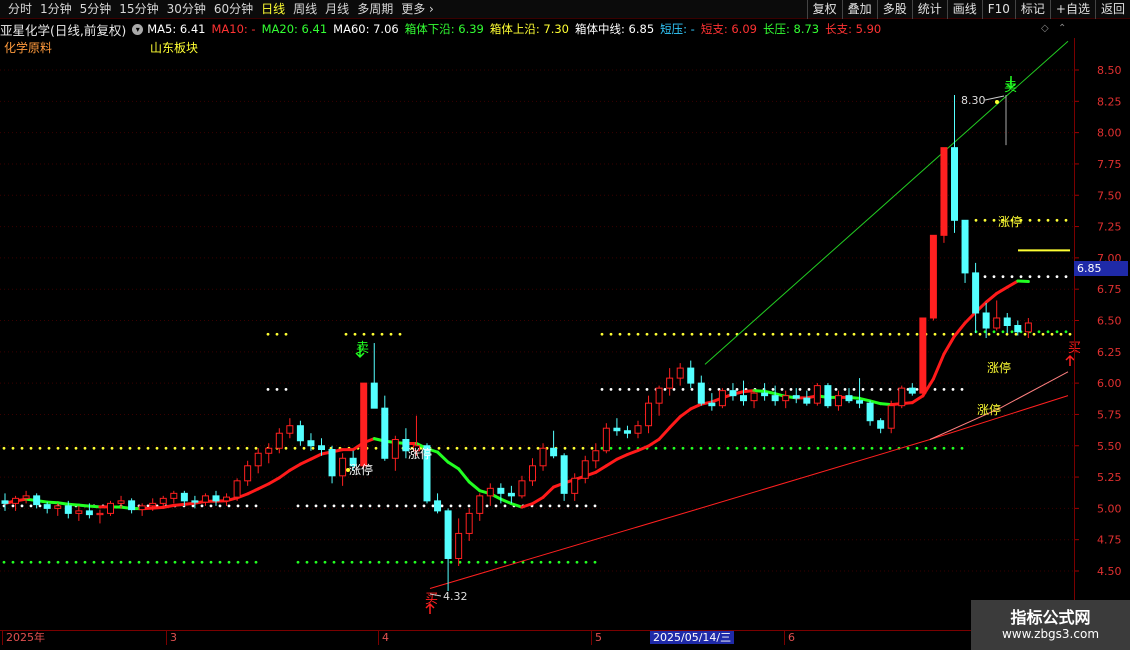 The height and width of the screenshot is (650, 1130). What do you see at coordinates (1112, 9) in the screenshot?
I see `tool-button: 返回` at bounding box center [1112, 9].